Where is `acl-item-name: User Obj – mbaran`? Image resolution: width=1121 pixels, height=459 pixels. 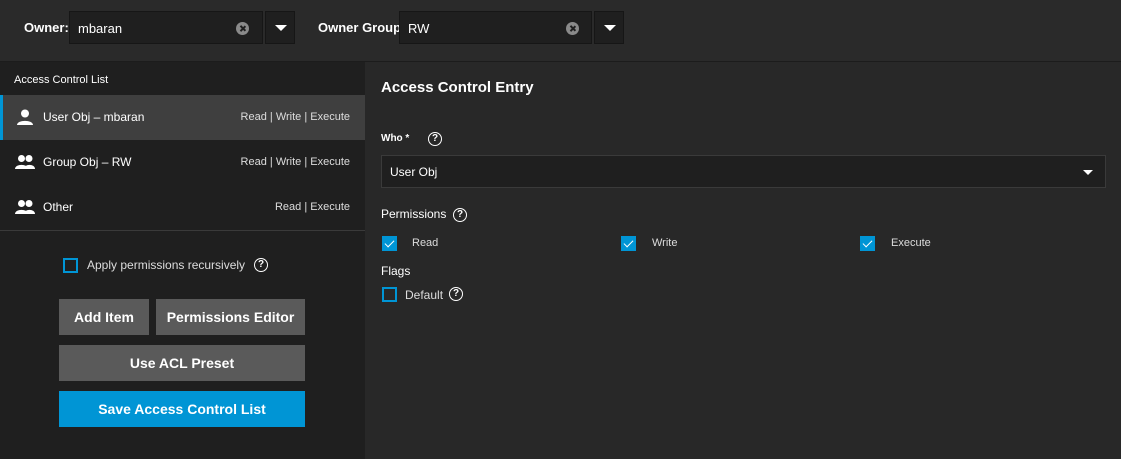 acl-item-name: User Obj – mbaran is located at coordinates (94, 117).